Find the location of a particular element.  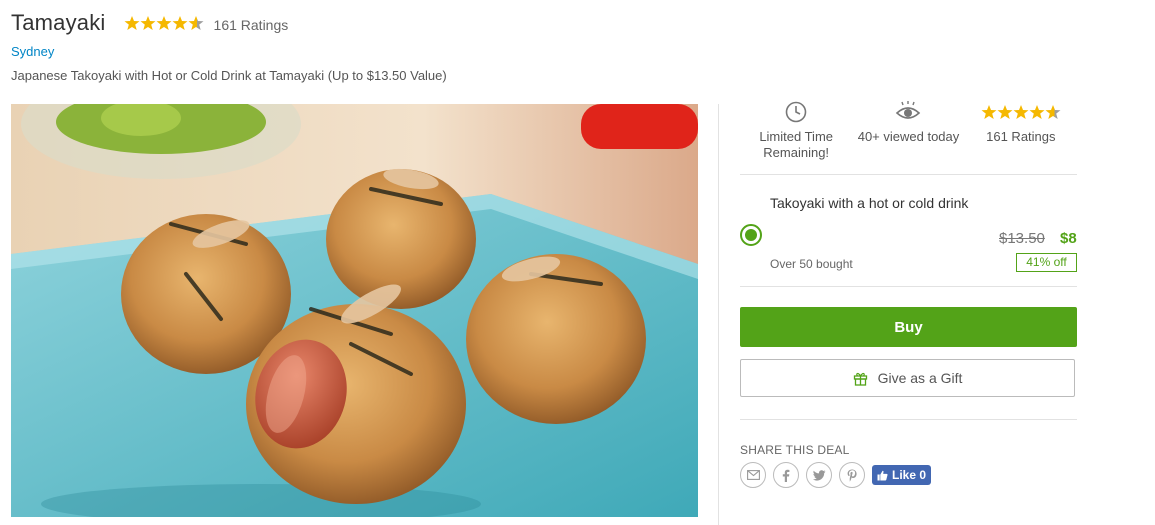

twitter-icon is located at coordinates (818, 475).